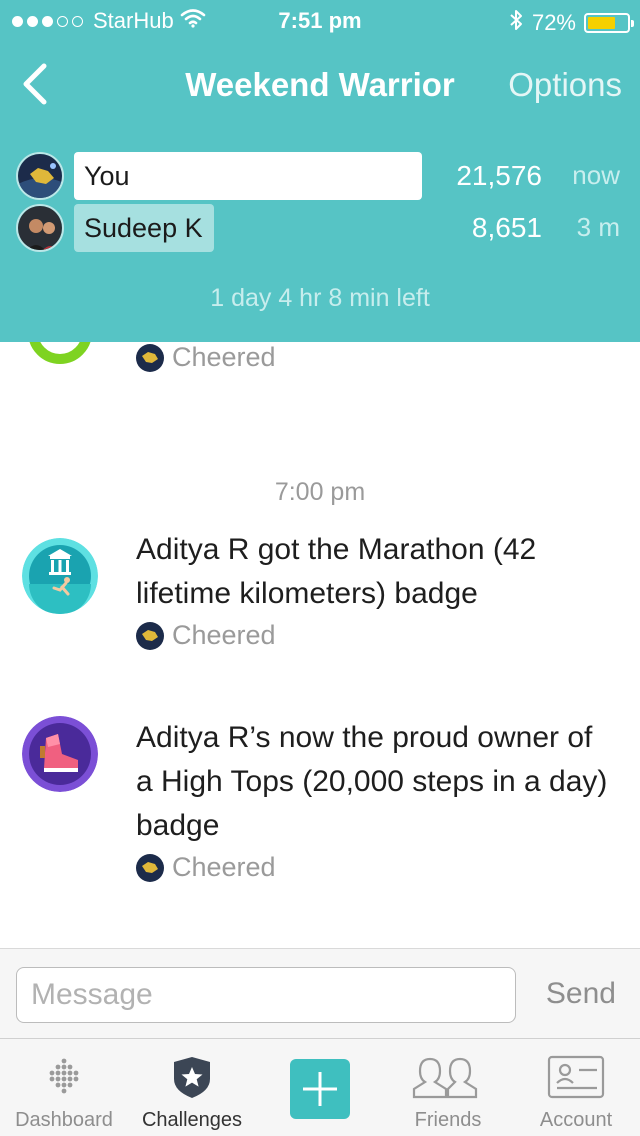 The height and width of the screenshot is (1136, 640). I want to click on plus-icon, so click(320, 1089).